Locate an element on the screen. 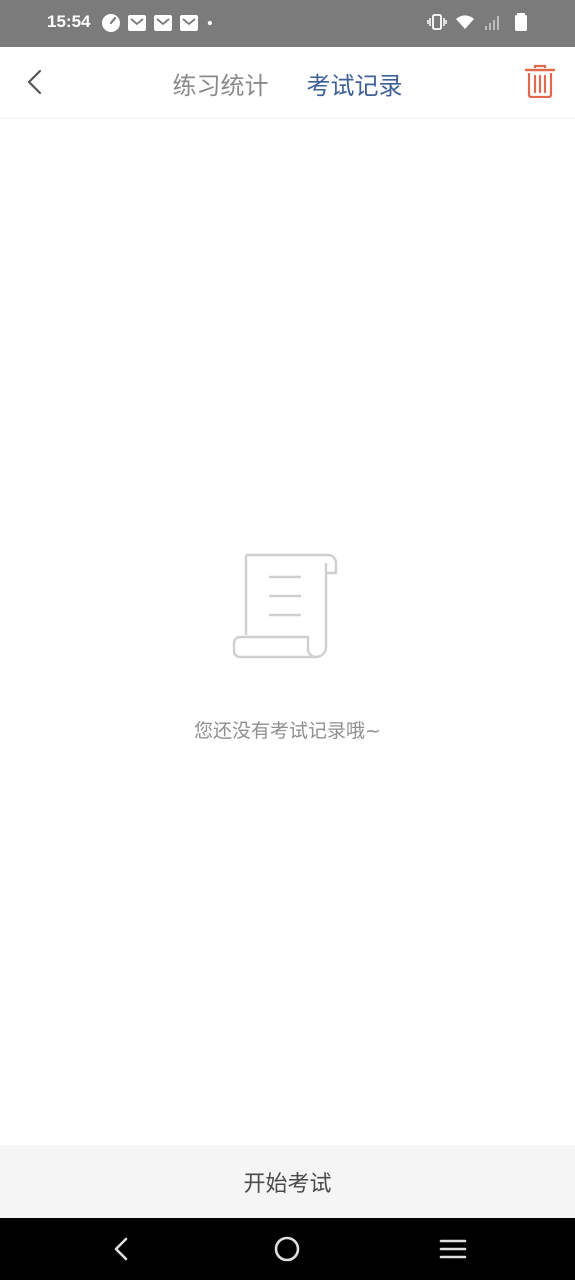 This screenshot has width=575, height=1280. nav-home-icon is located at coordinates (287, 1249).